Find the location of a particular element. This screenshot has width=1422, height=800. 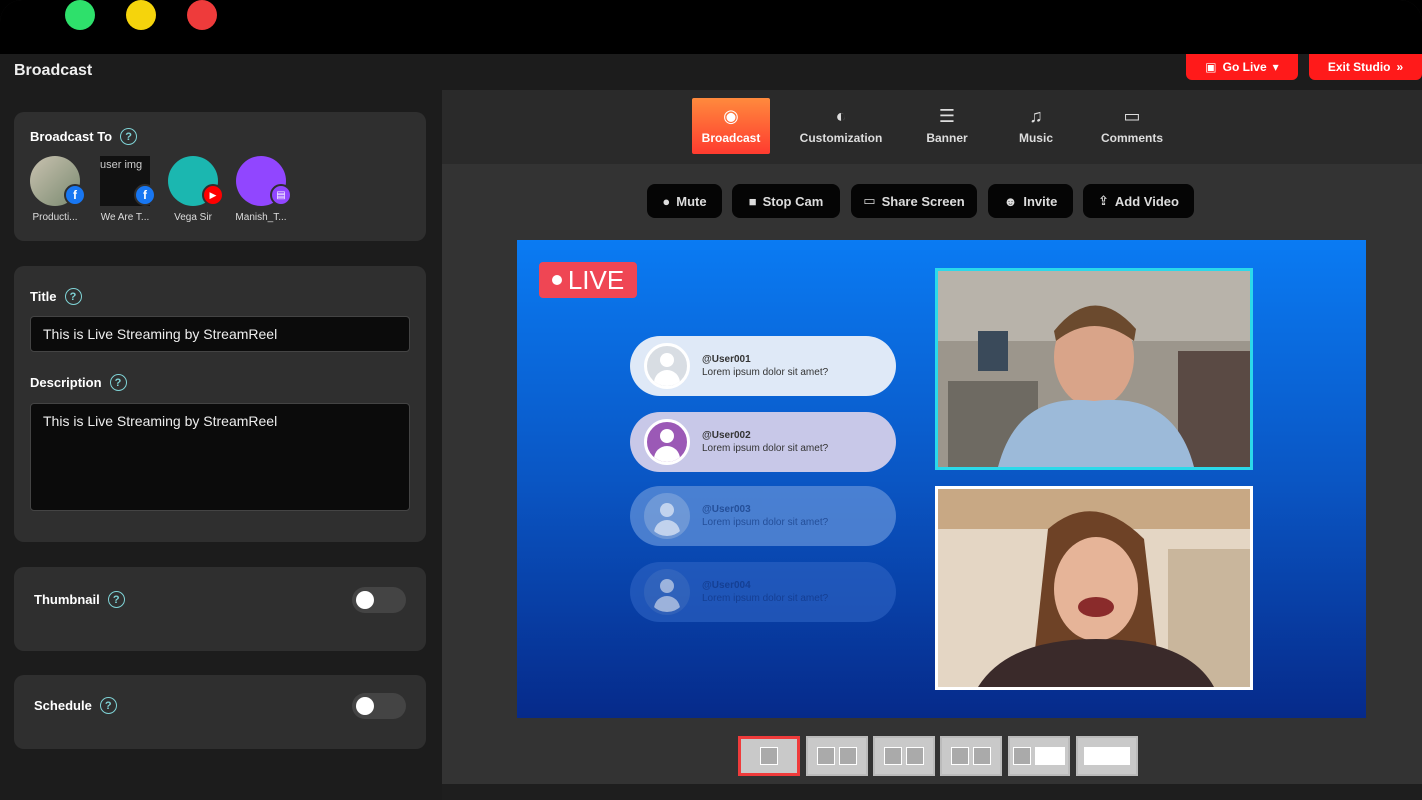

live-badge: LIVE is located at coordinates (588, 280).